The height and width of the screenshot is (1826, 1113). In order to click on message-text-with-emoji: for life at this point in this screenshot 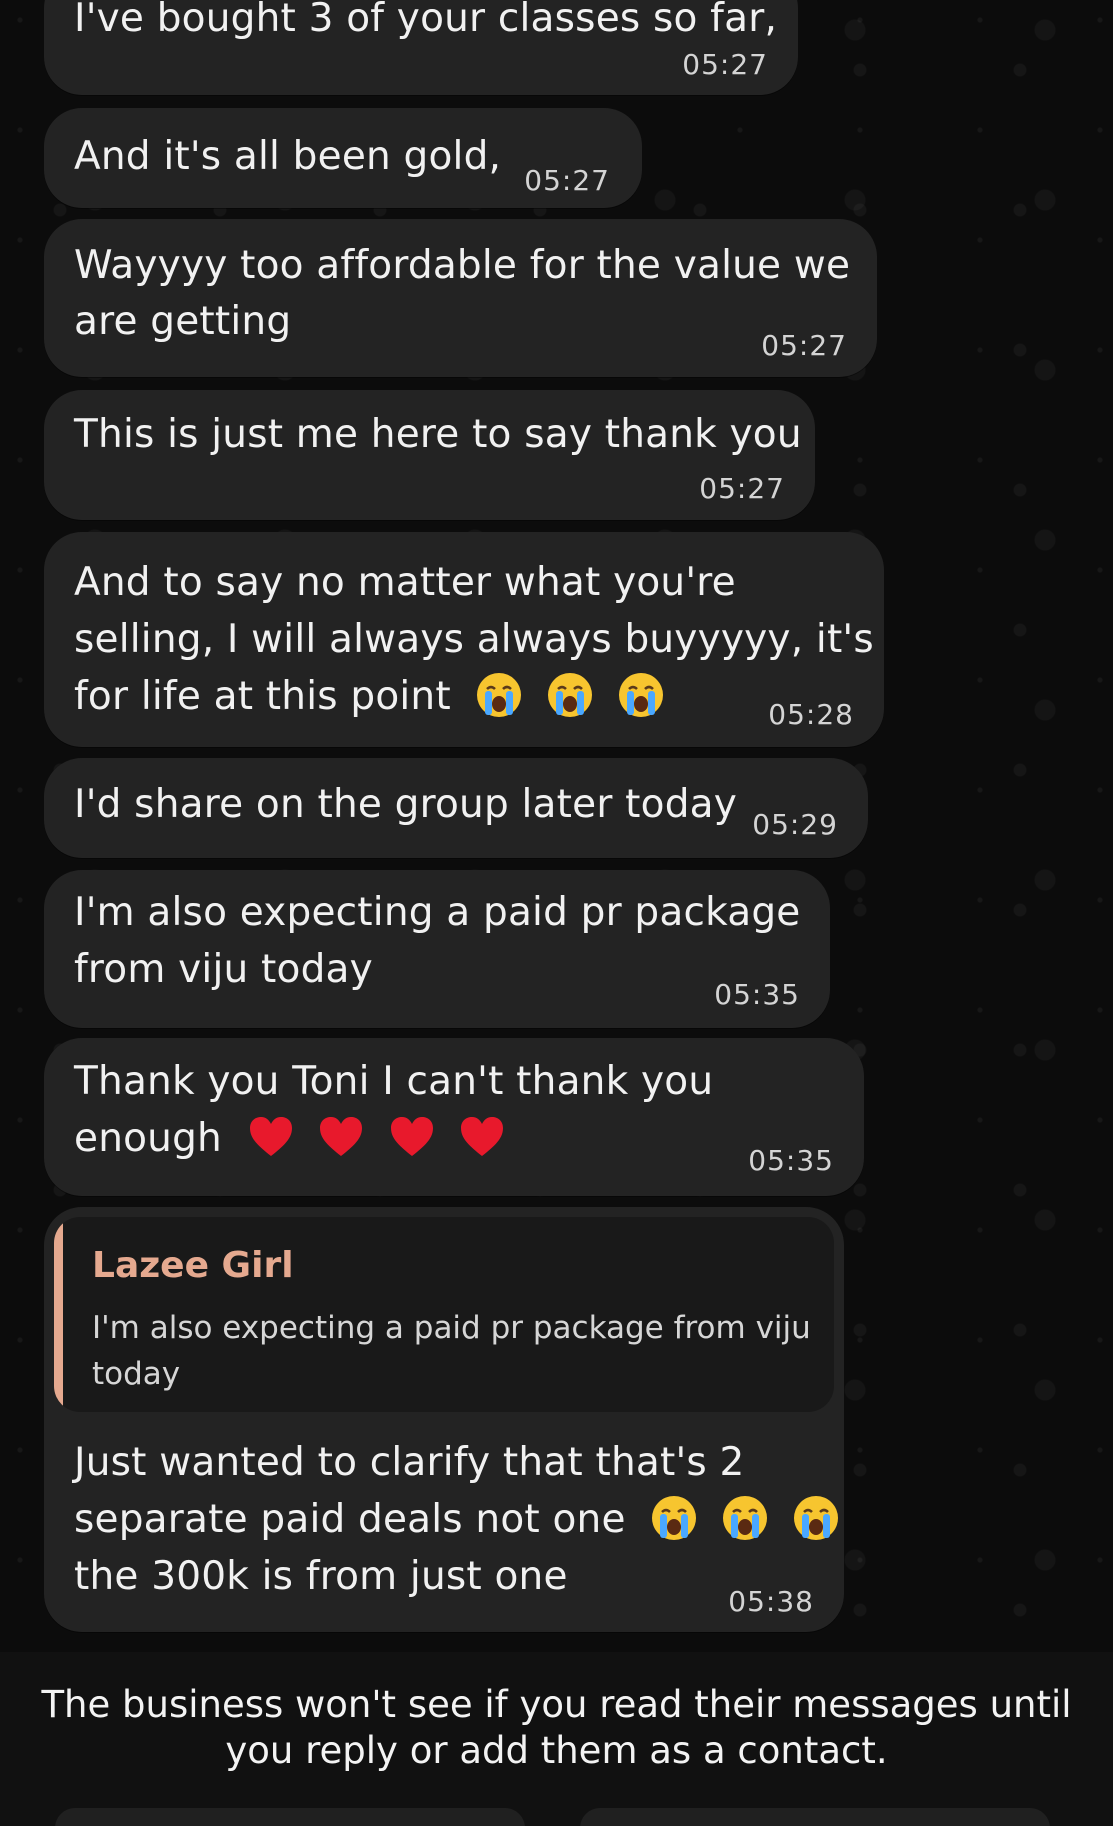, I will do `click(374, 697)`.